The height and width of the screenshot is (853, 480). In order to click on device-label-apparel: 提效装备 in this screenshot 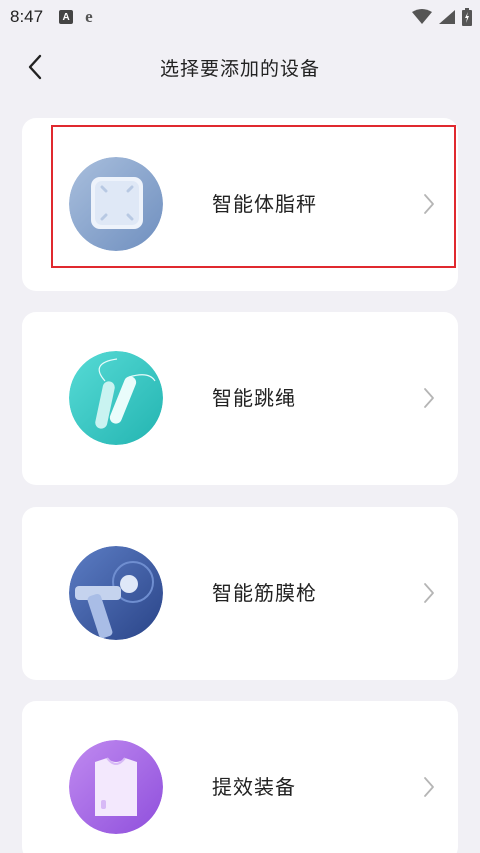, I will do `click(254, 787)`.